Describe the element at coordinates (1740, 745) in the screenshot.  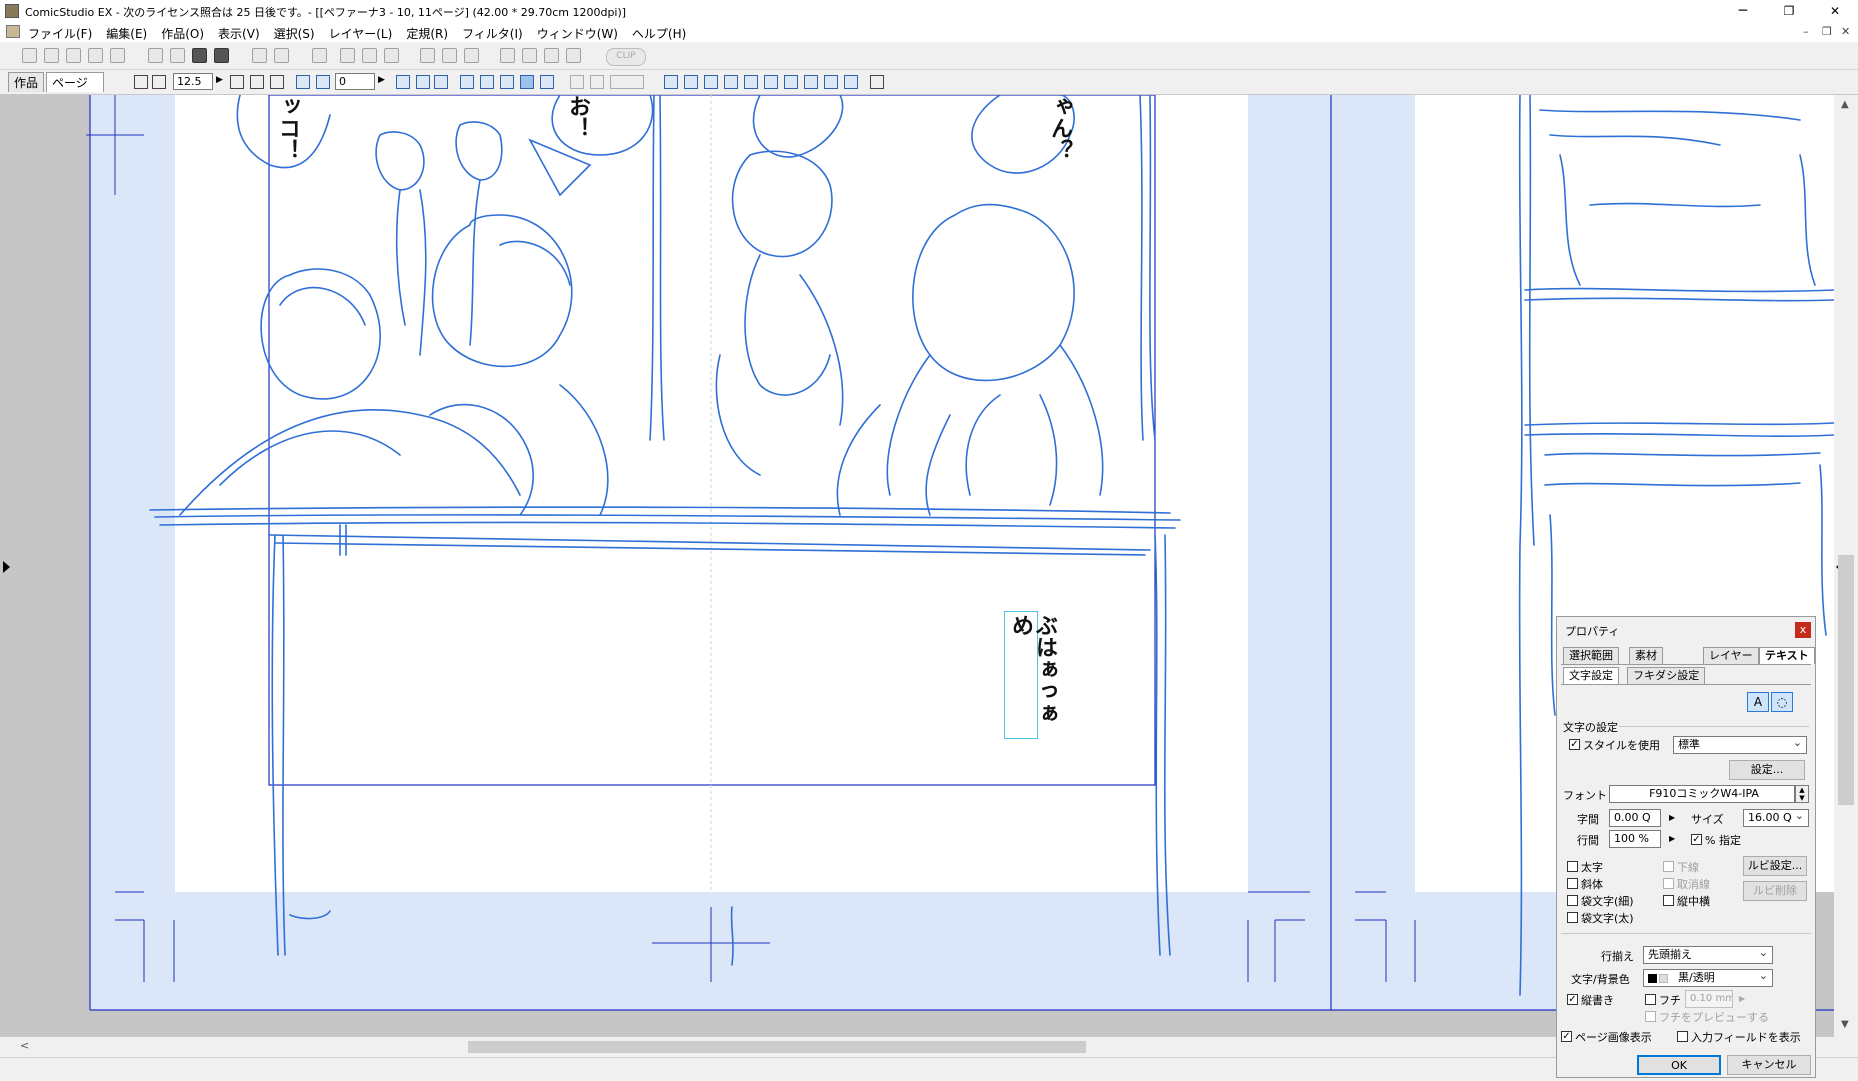
I see `style-select: 標準` at that location.